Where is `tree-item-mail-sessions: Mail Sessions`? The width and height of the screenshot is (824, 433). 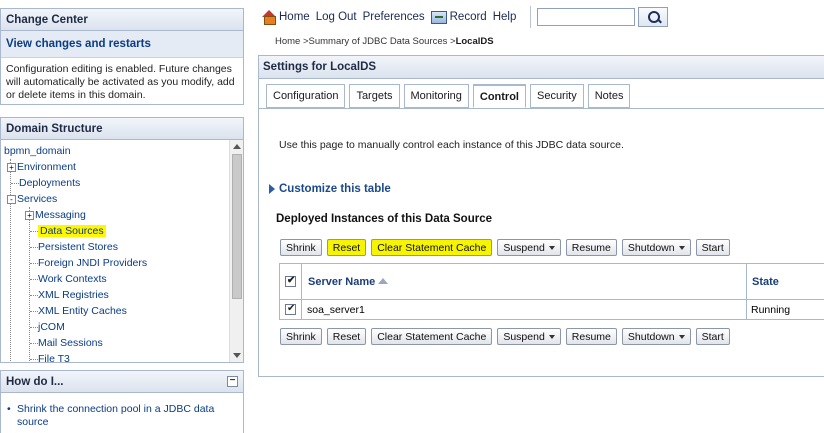 tree-item-mail-sessions: Mail Sessions is located at coordinates (70, 343).